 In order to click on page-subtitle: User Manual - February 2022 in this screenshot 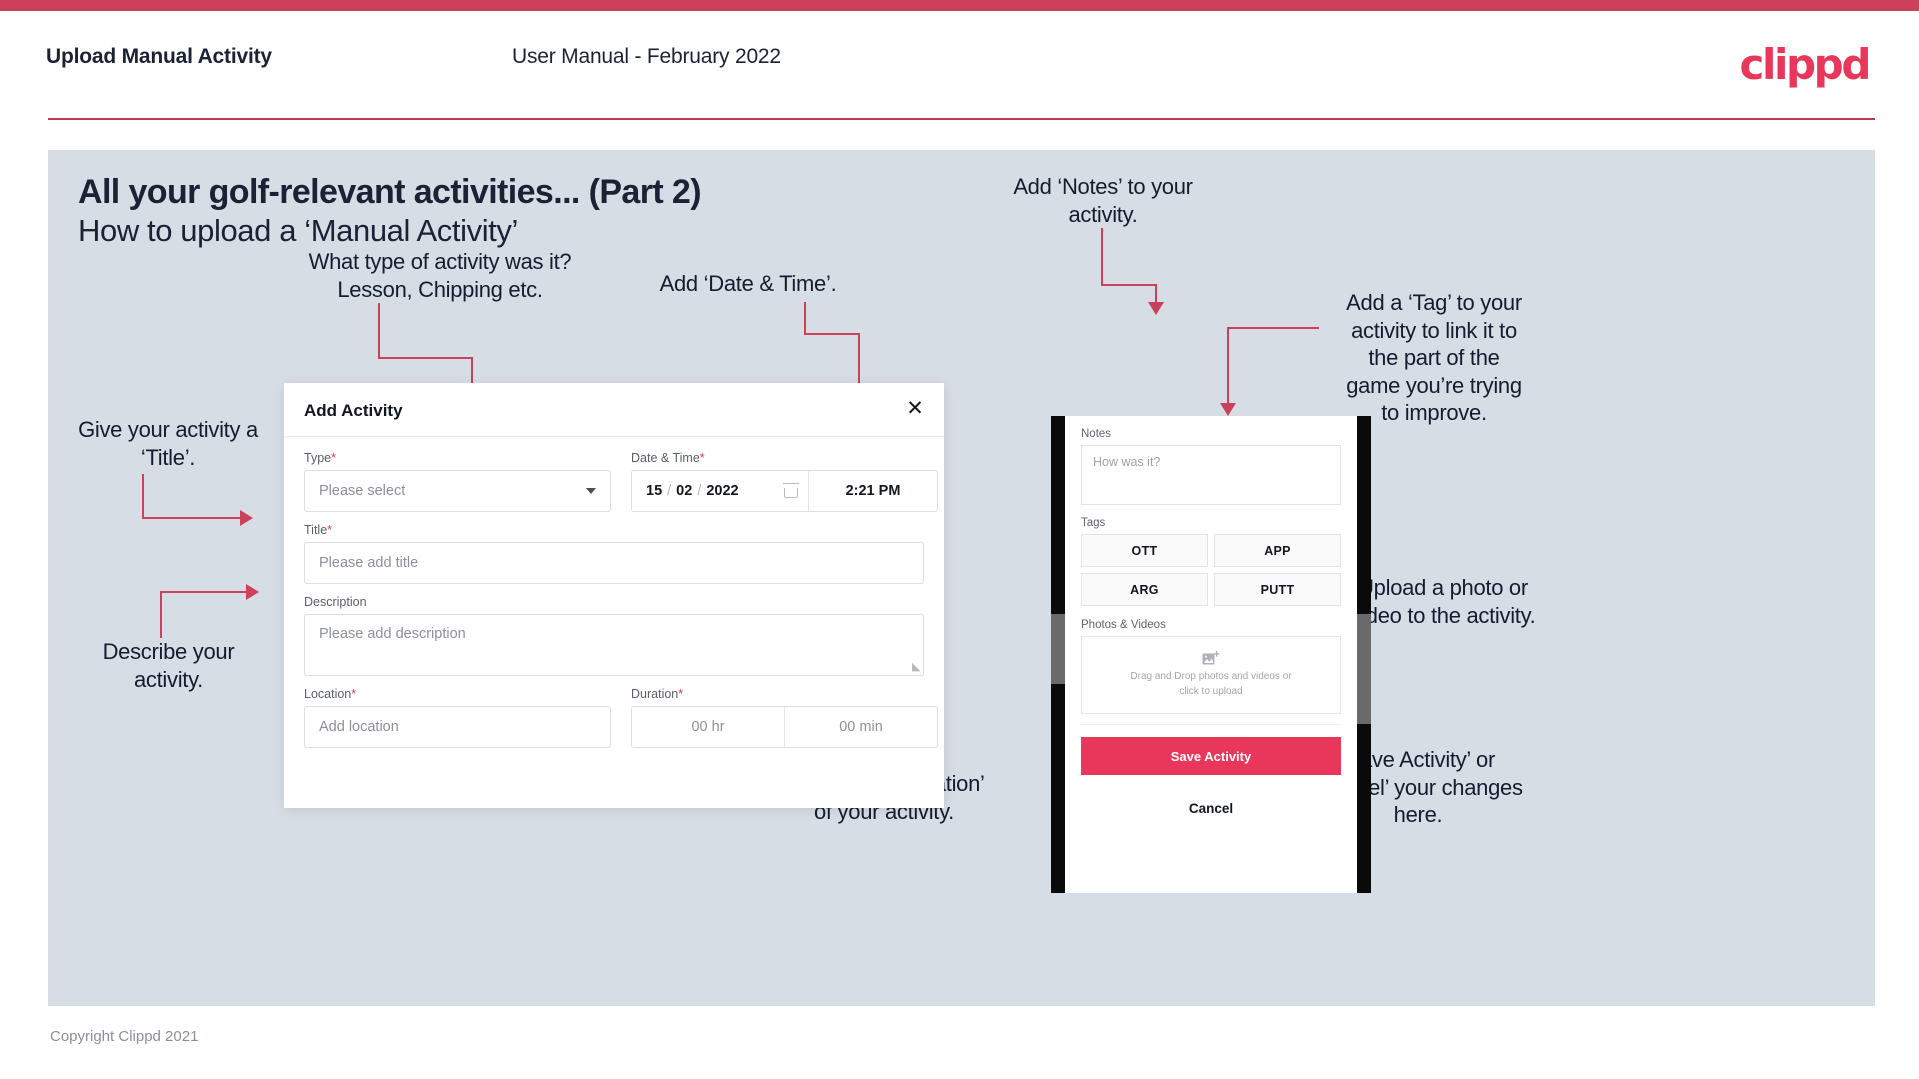, I will do `click(646, 56)`.